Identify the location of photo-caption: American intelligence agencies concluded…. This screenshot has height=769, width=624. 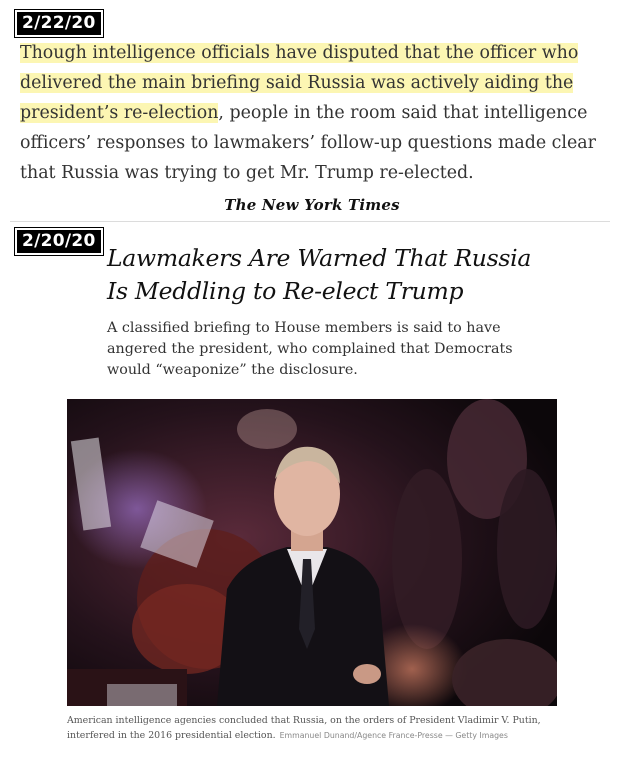
(312, 728).